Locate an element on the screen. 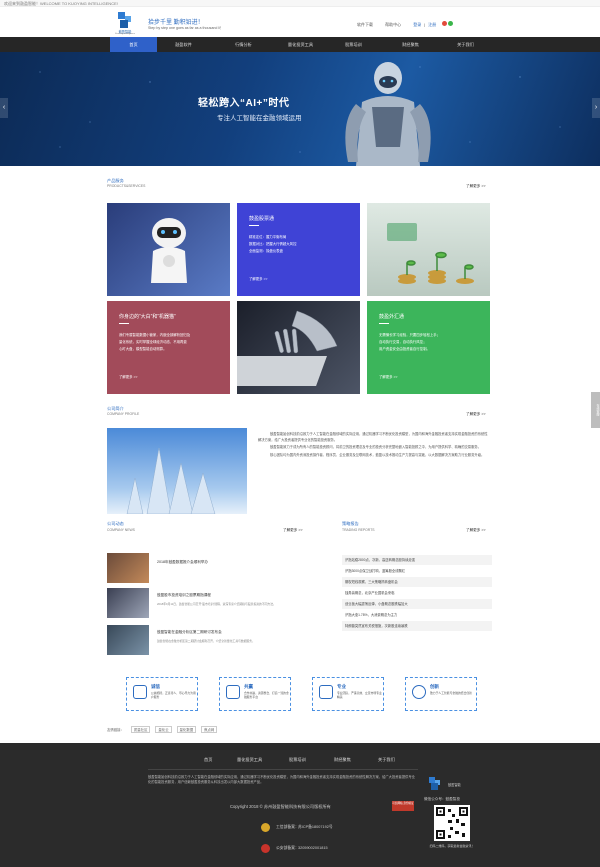  main-nav: 首页 鼓盈软件 行情分析 量化投资工具 股票培训 财经聚焦 关于我们 is located at coordinates (300, 44).